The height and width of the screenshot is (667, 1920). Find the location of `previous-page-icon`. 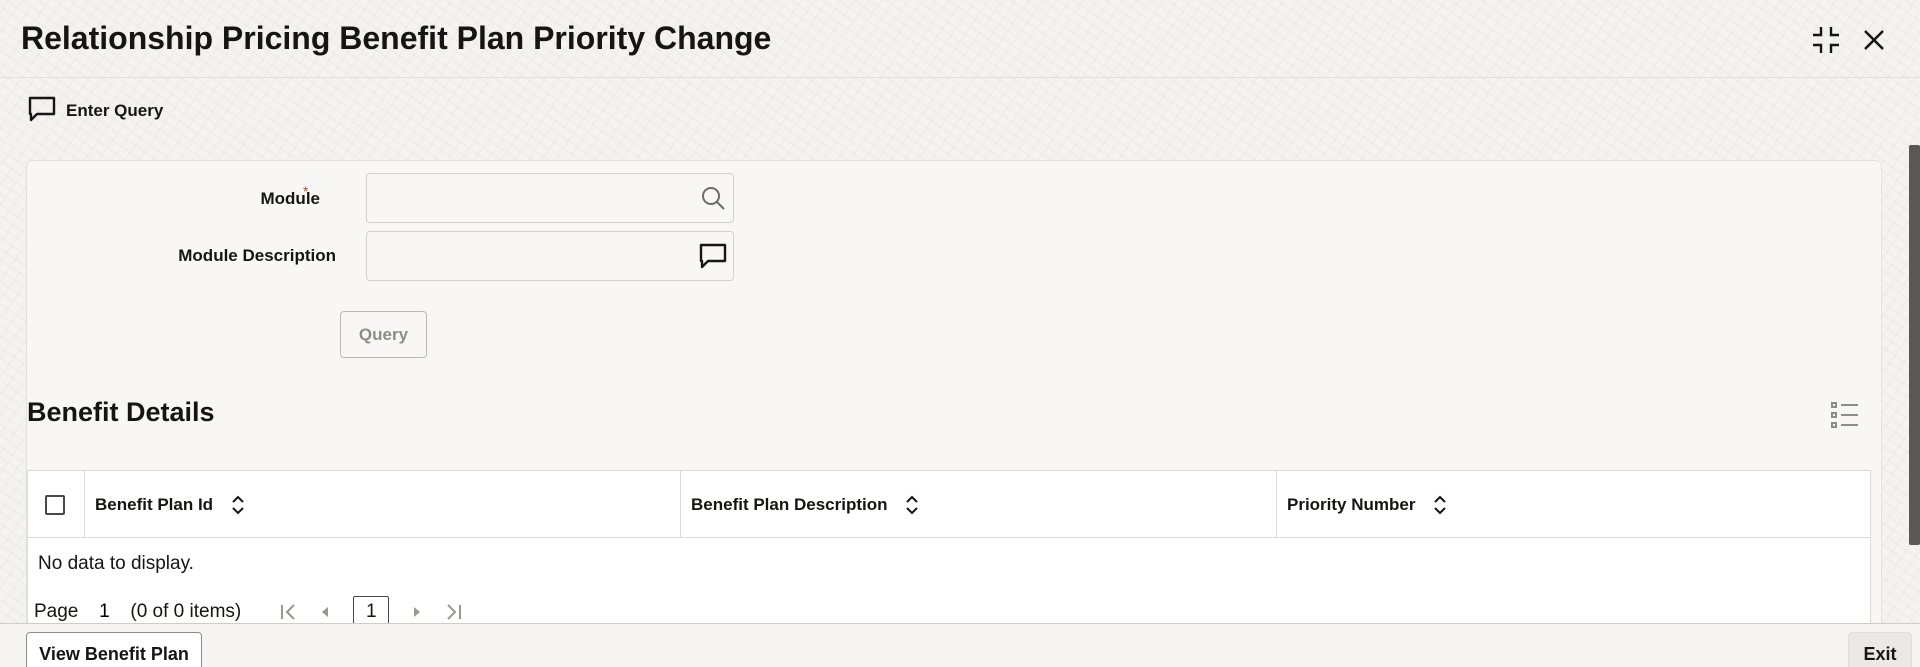

previous-page-icon is located at coordinates (325, 612).